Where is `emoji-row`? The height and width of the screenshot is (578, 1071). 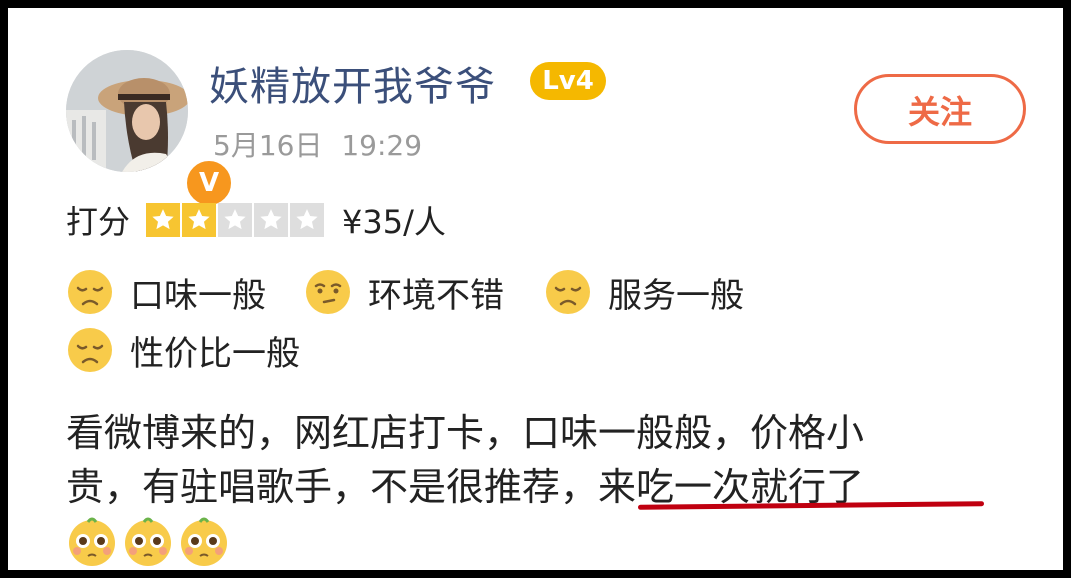
emoji-row is located at coordinates (148, 542).